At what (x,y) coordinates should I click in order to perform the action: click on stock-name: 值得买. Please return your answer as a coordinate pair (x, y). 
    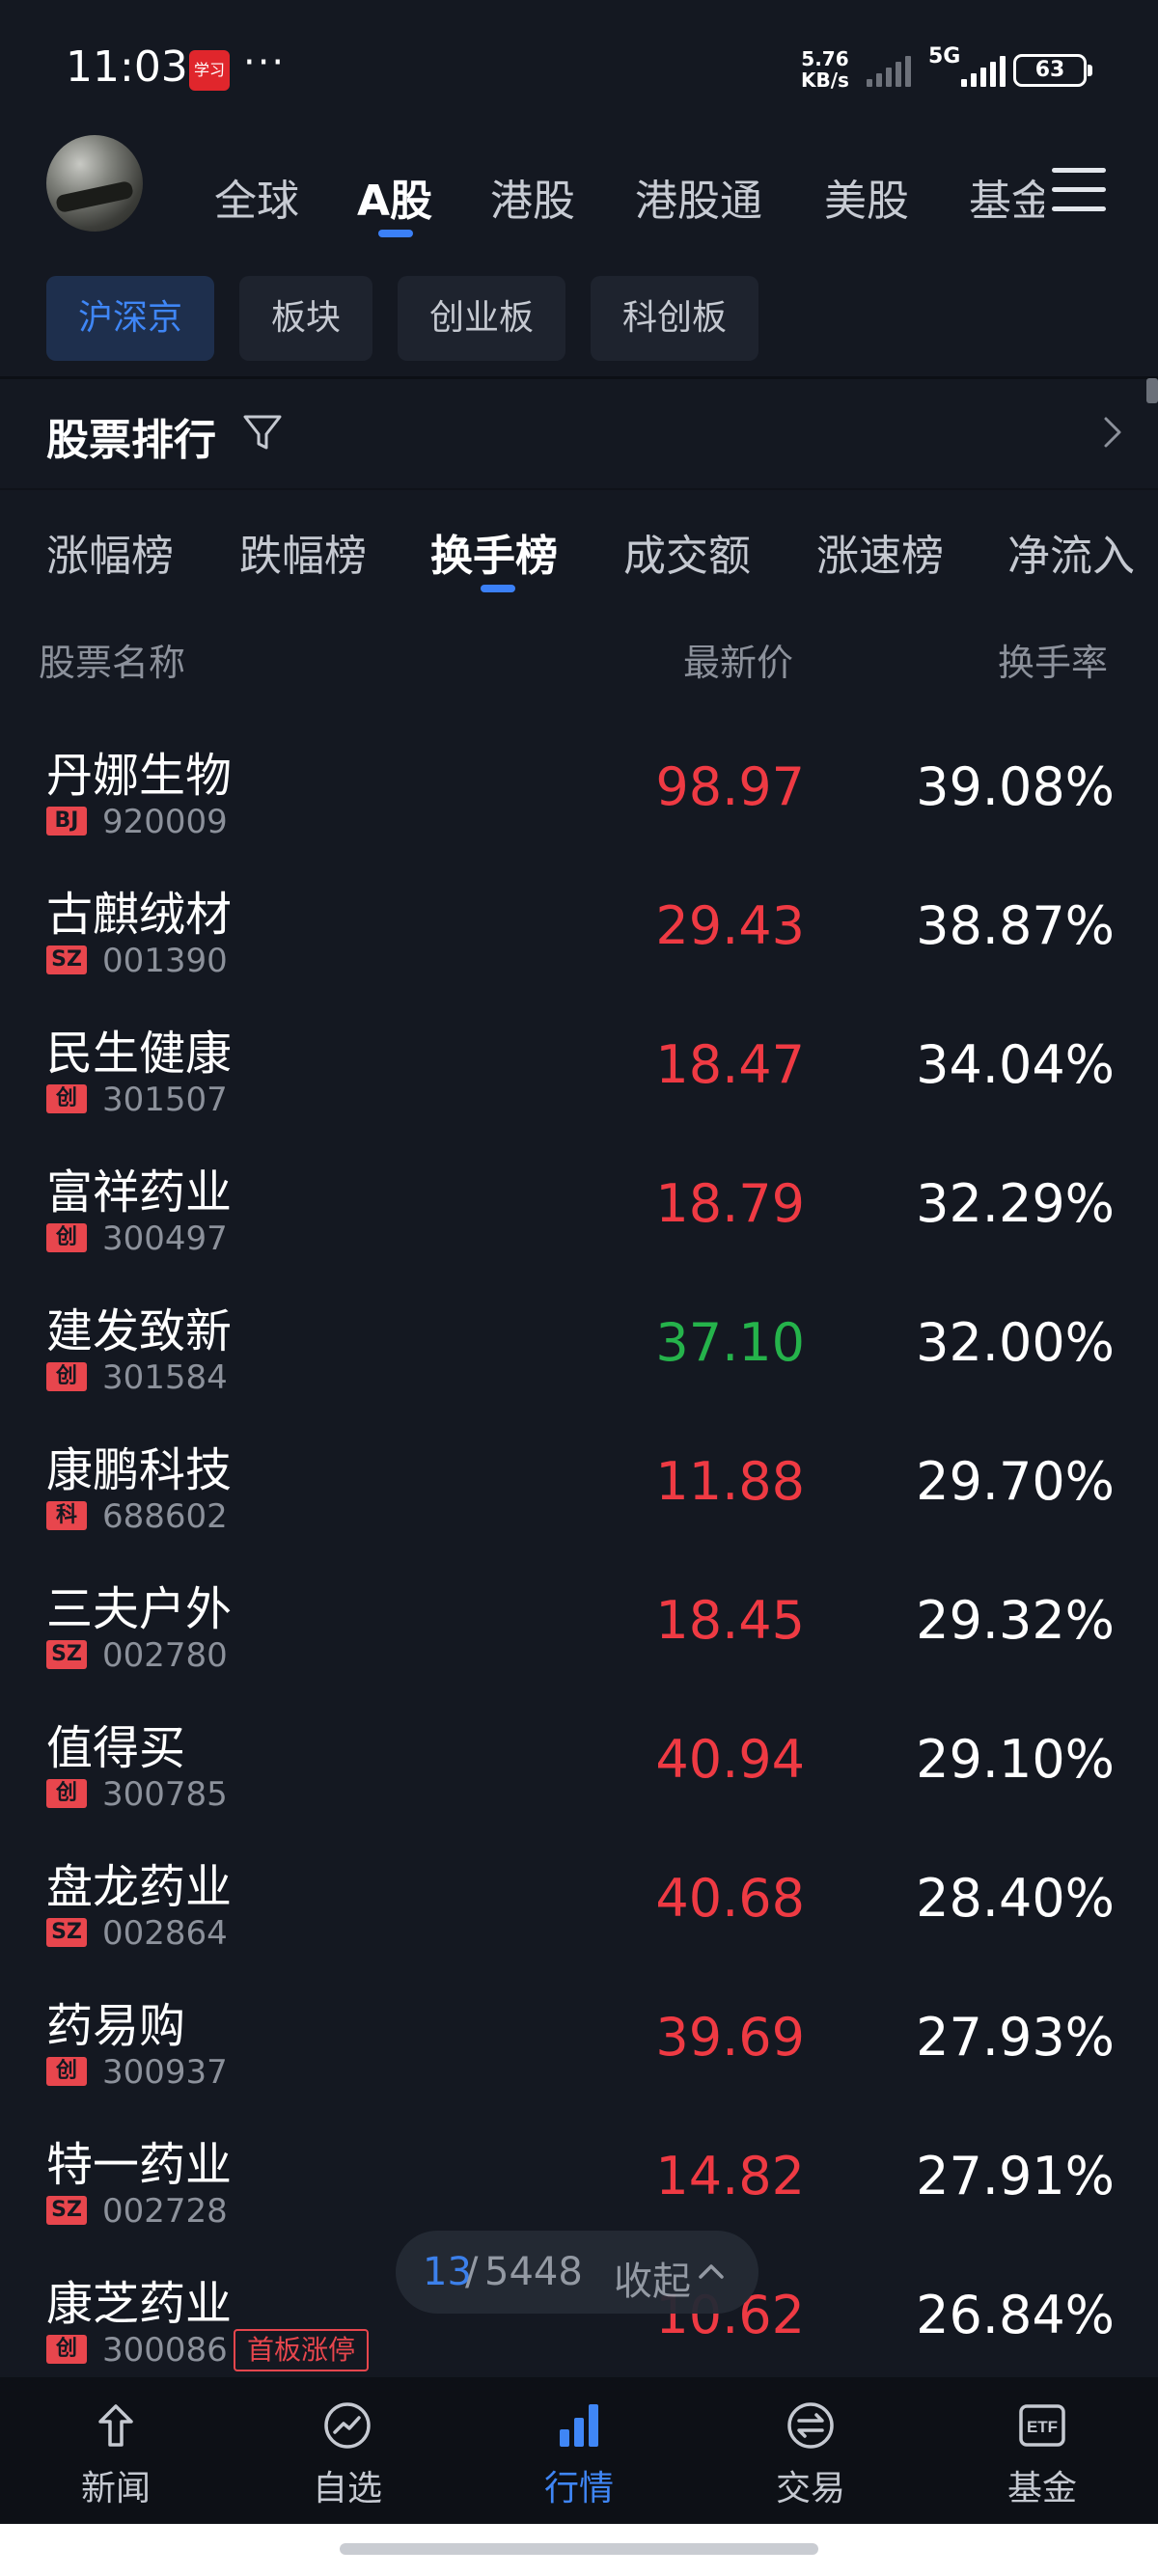
    Looking at the image, I should click on (116, 1748).